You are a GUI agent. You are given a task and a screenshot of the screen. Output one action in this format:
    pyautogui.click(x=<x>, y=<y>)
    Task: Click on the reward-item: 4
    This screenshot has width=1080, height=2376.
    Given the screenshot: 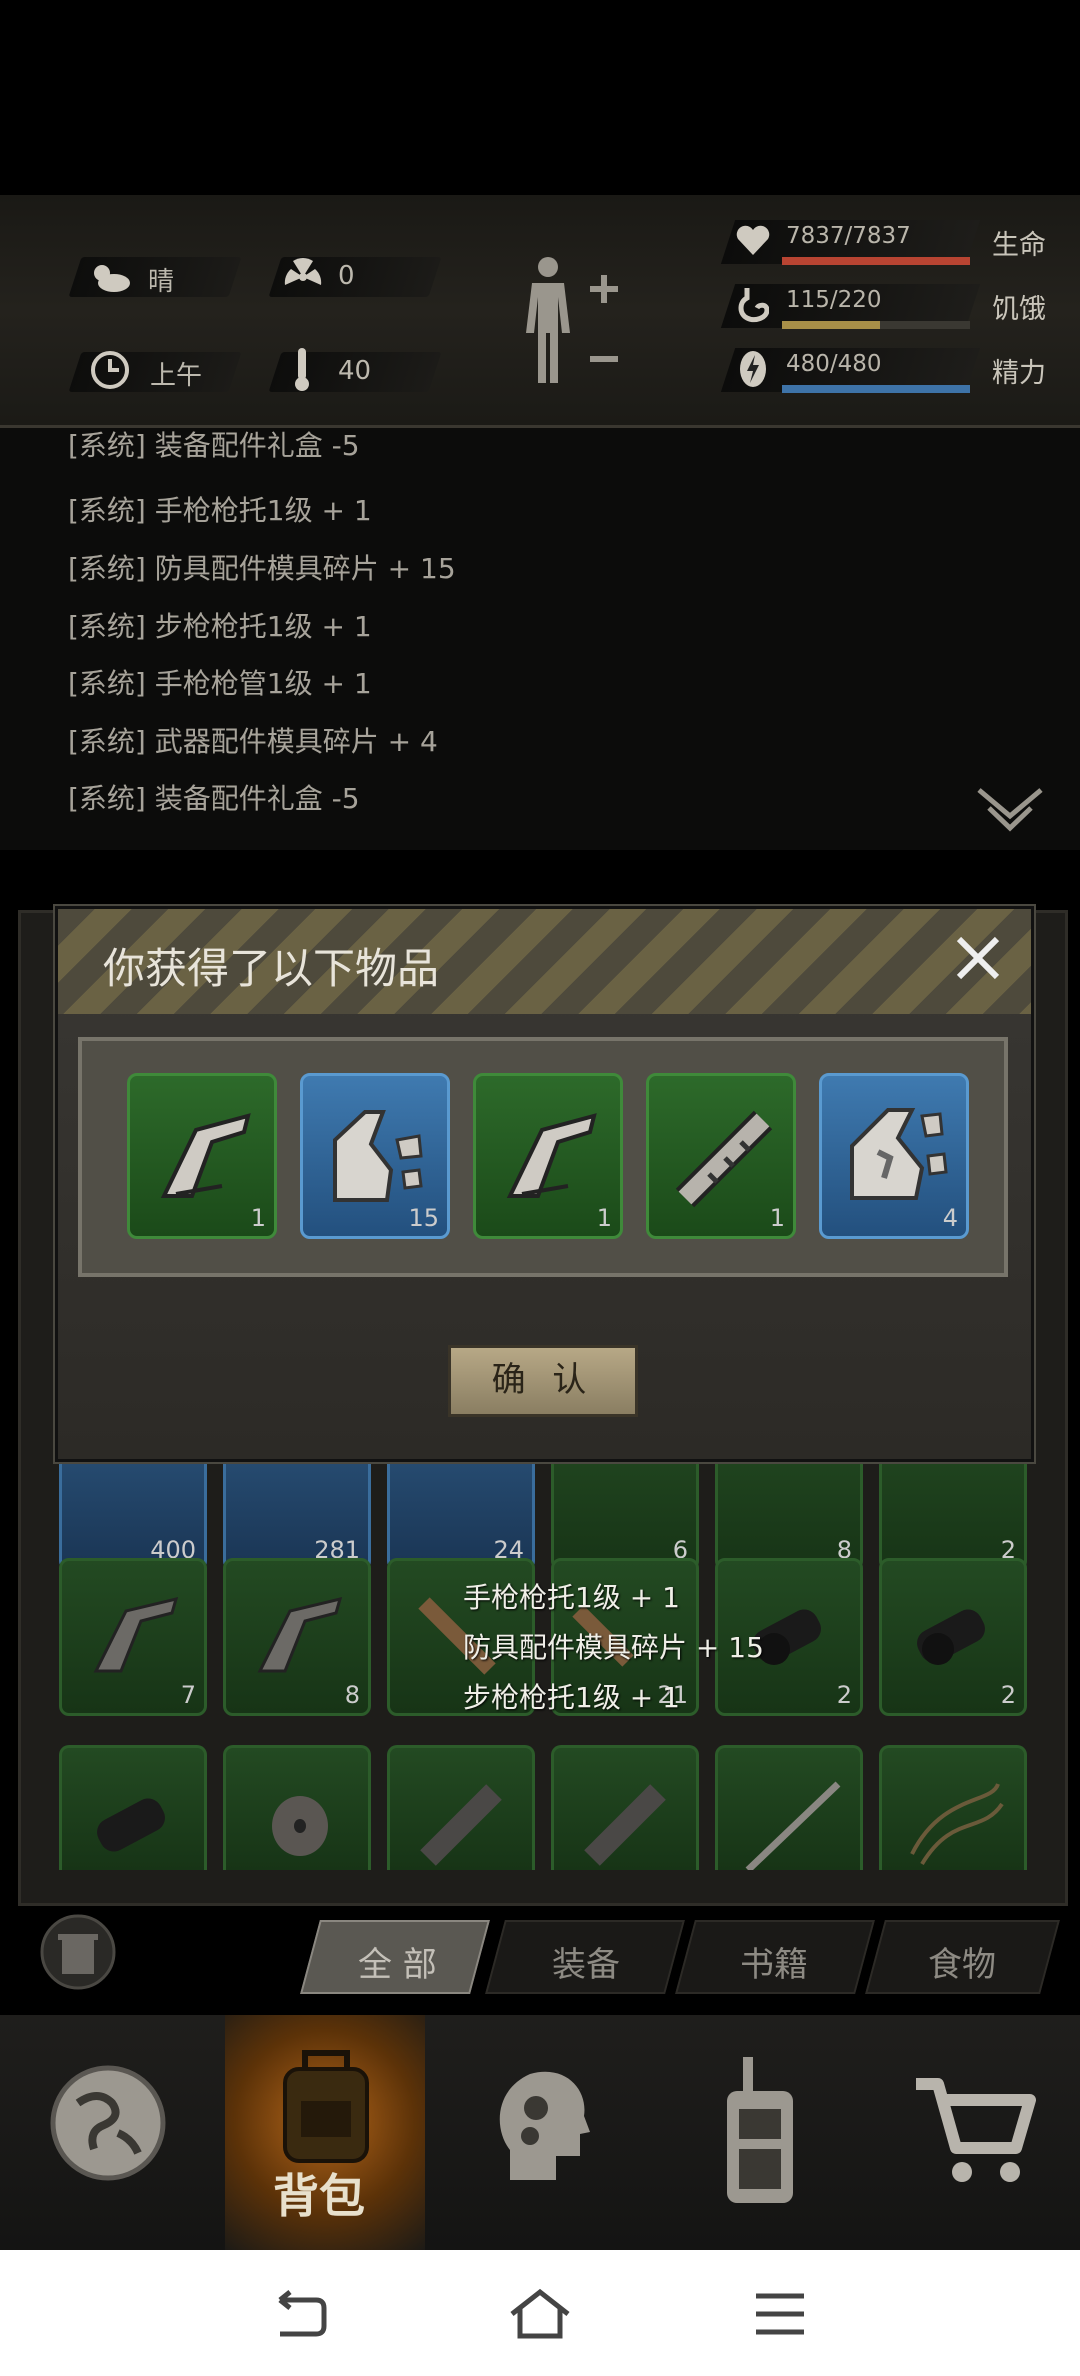 What is the action you would take?
    pyautogui.click(x=894, y=1156)
    